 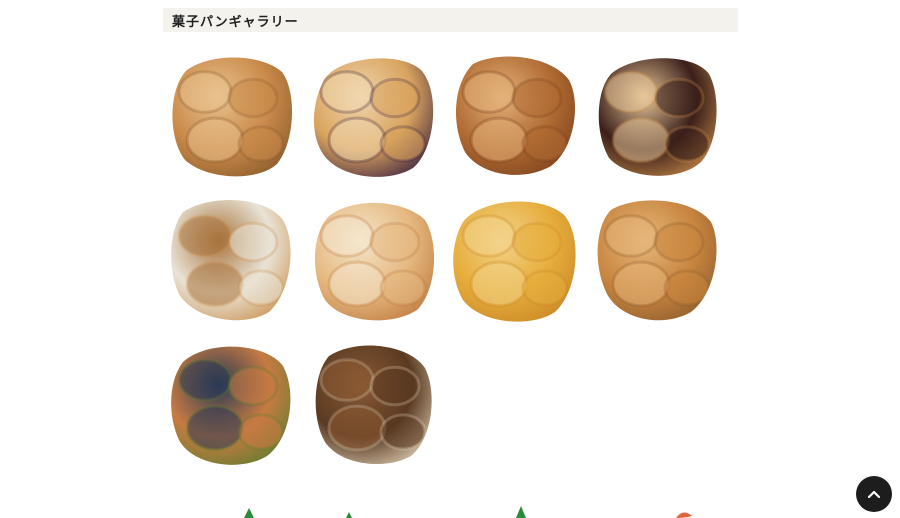 I want to click on photo-matcha-swirls, so click(x=231, y=404).